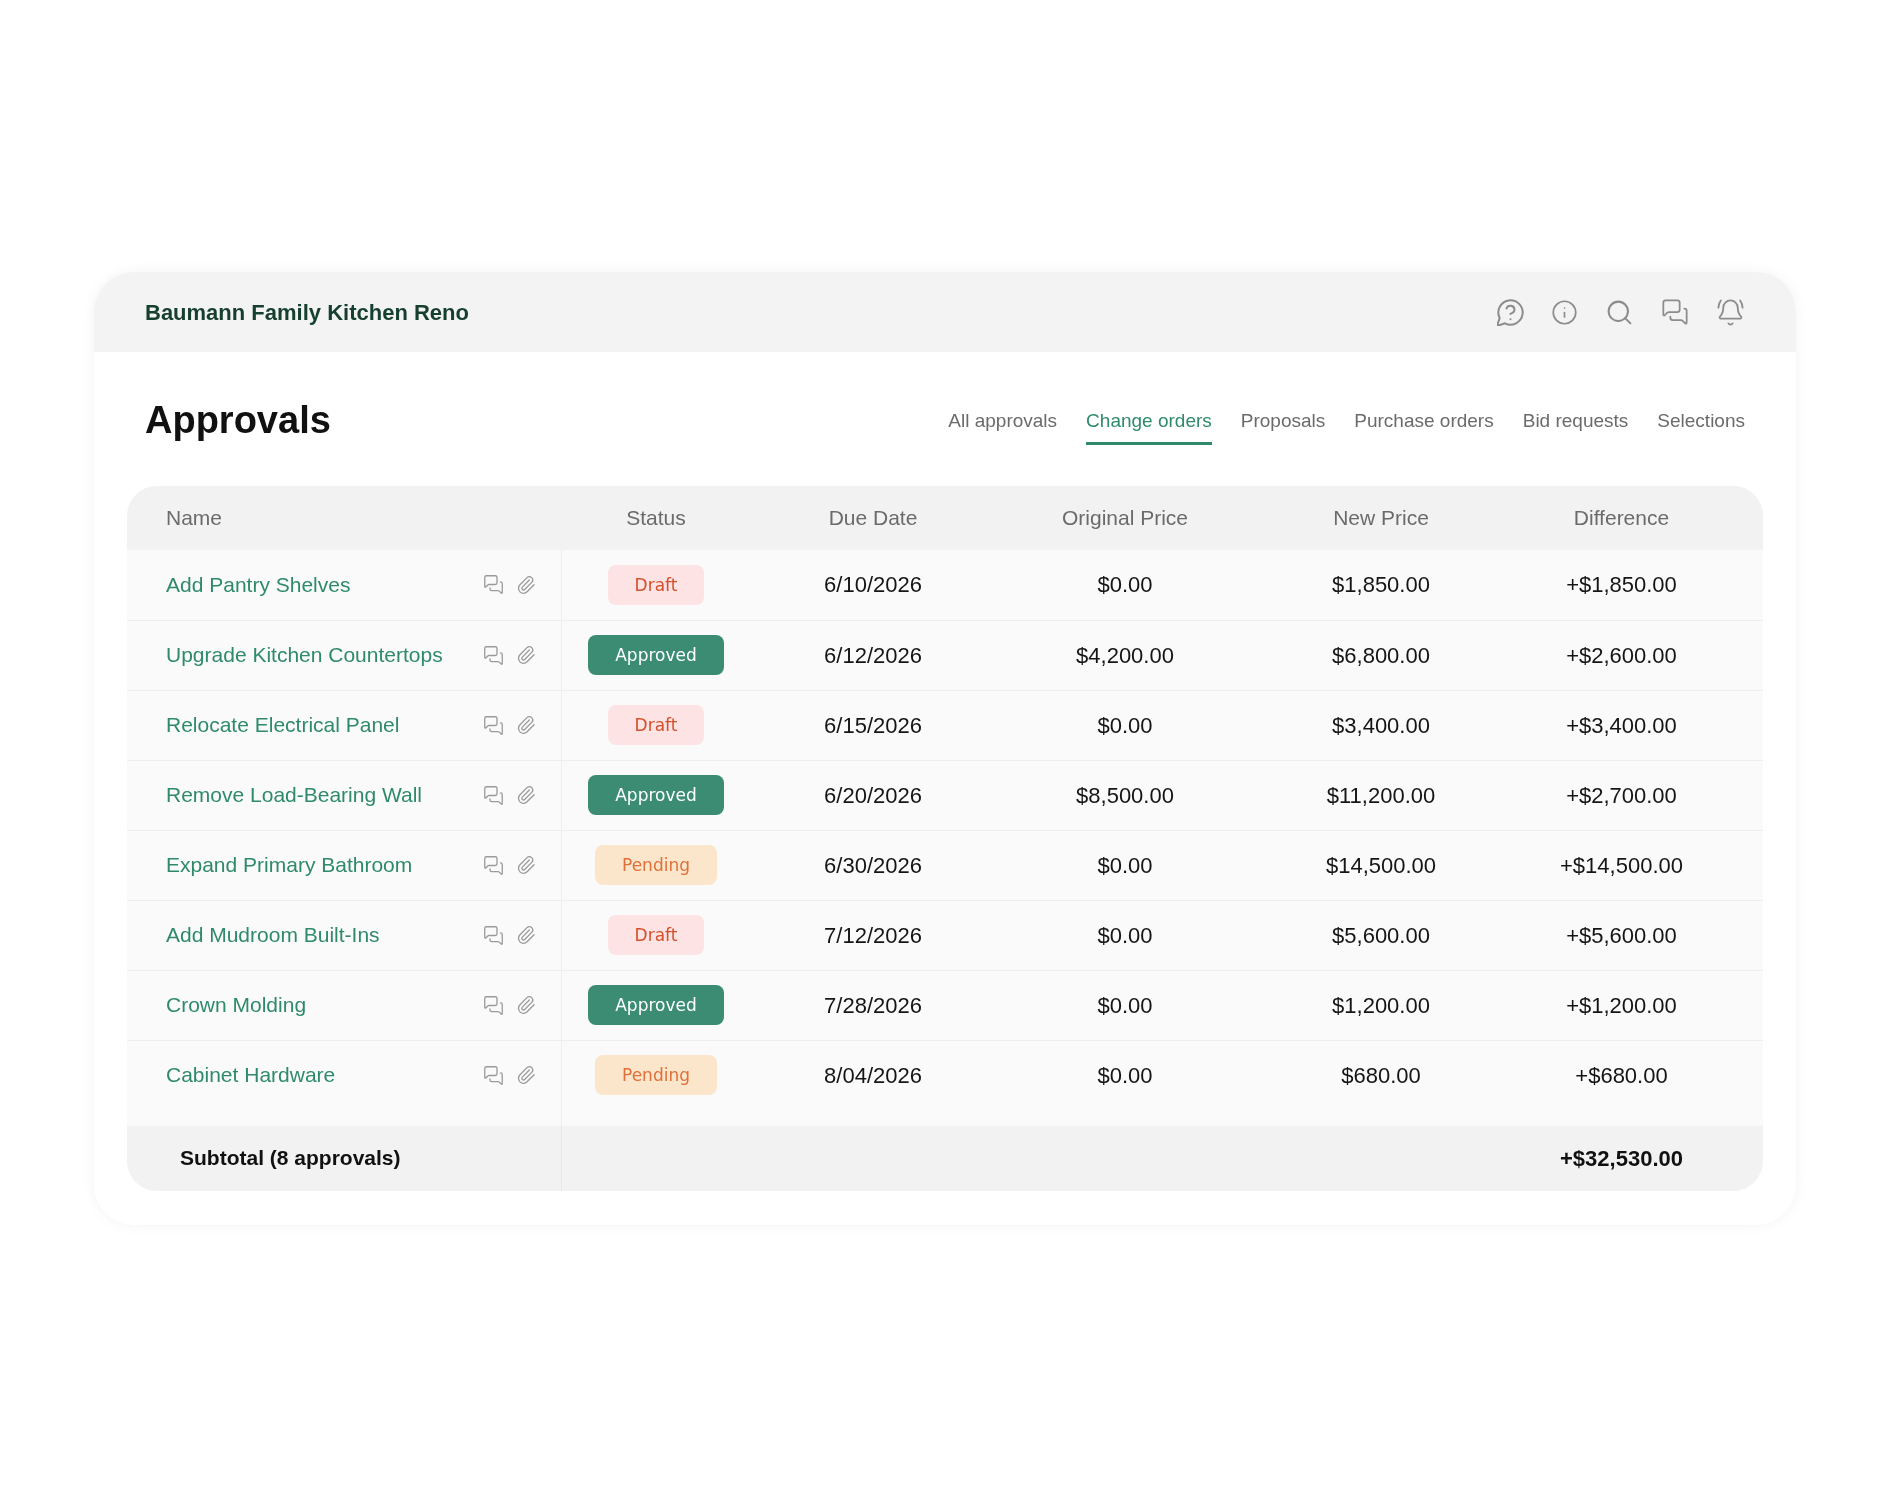  What do you see at coordinates (1424, 420) in the screenshot?
I see `tab: Purchase orders` at bounding box center [1424, 420].